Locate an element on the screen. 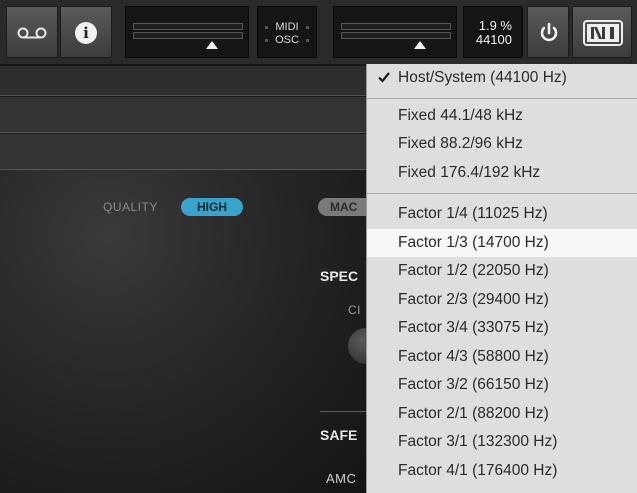 This screenshot has height=493, width=637. power-button is located at coordinates (548, 32).